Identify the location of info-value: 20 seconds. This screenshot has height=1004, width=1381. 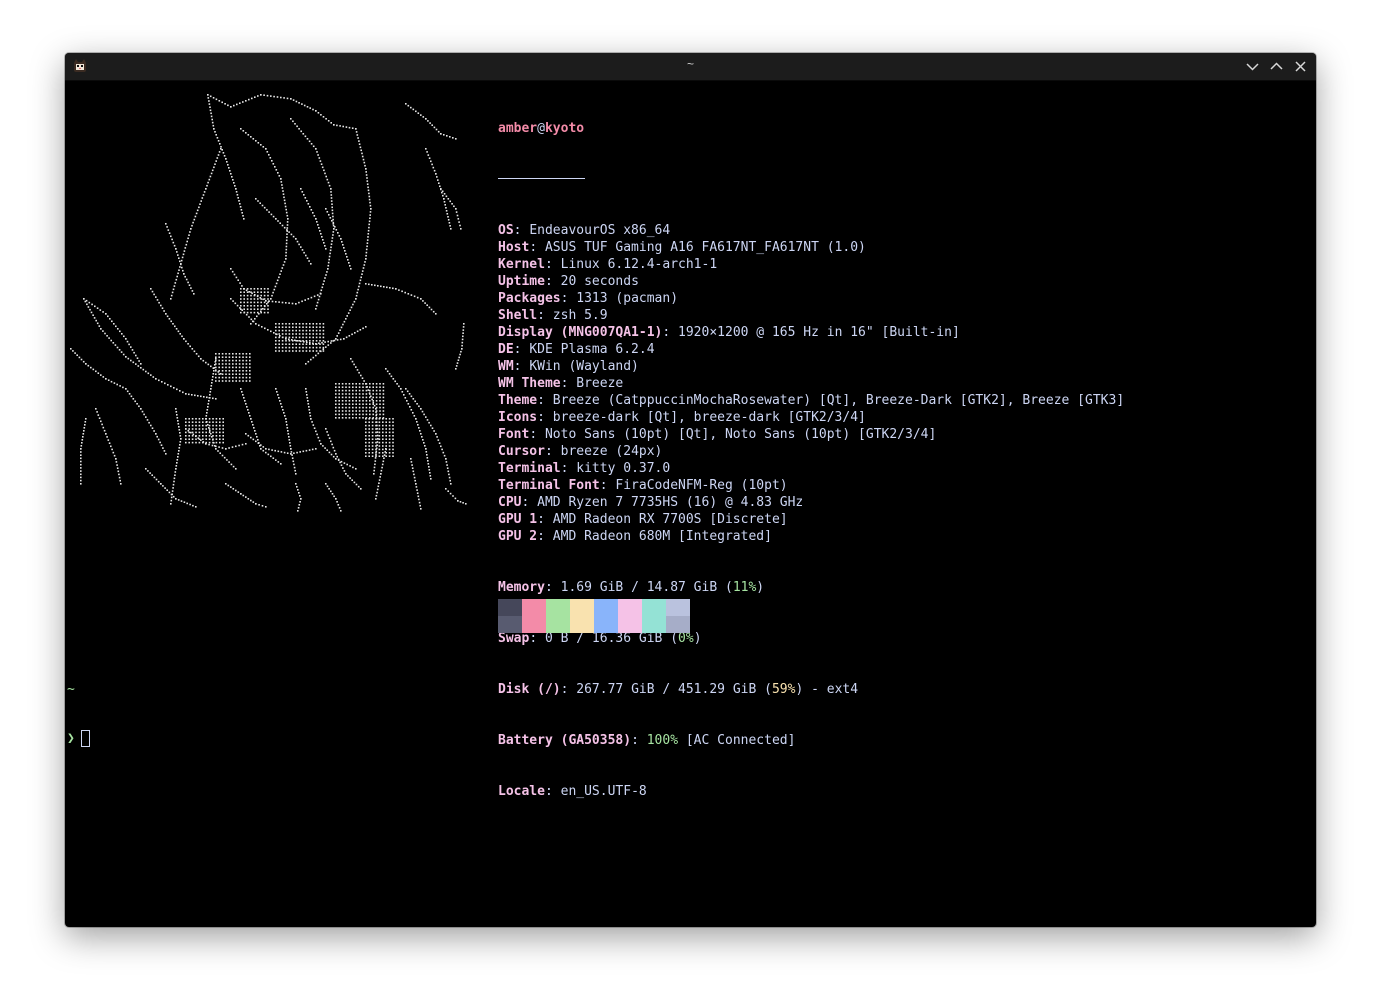
(599, 281).